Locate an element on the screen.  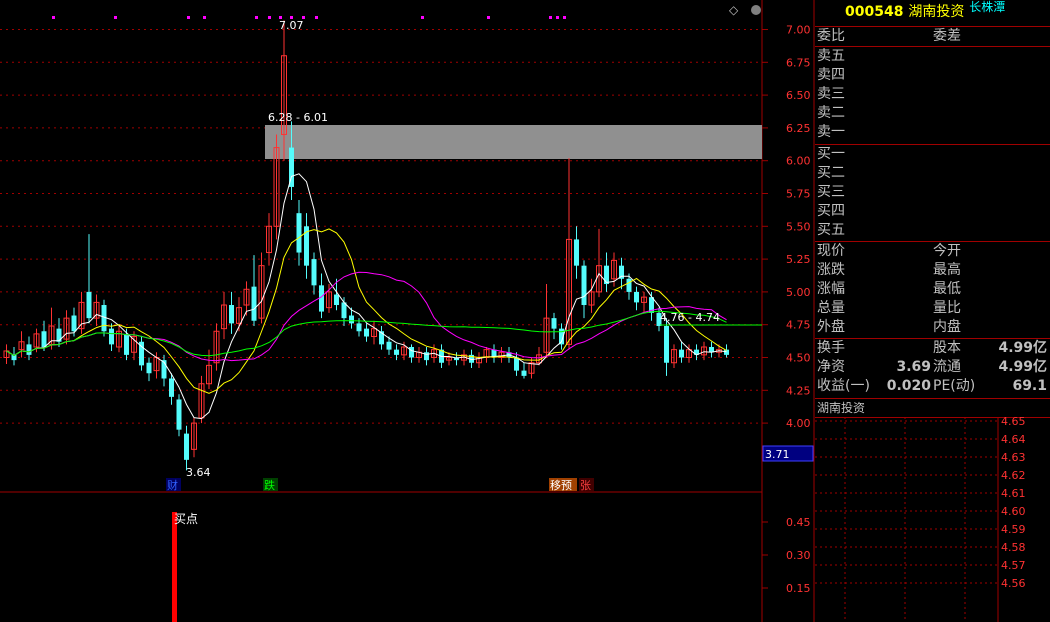
buy-level-label: 买一 is located at coordinates (831, 154).